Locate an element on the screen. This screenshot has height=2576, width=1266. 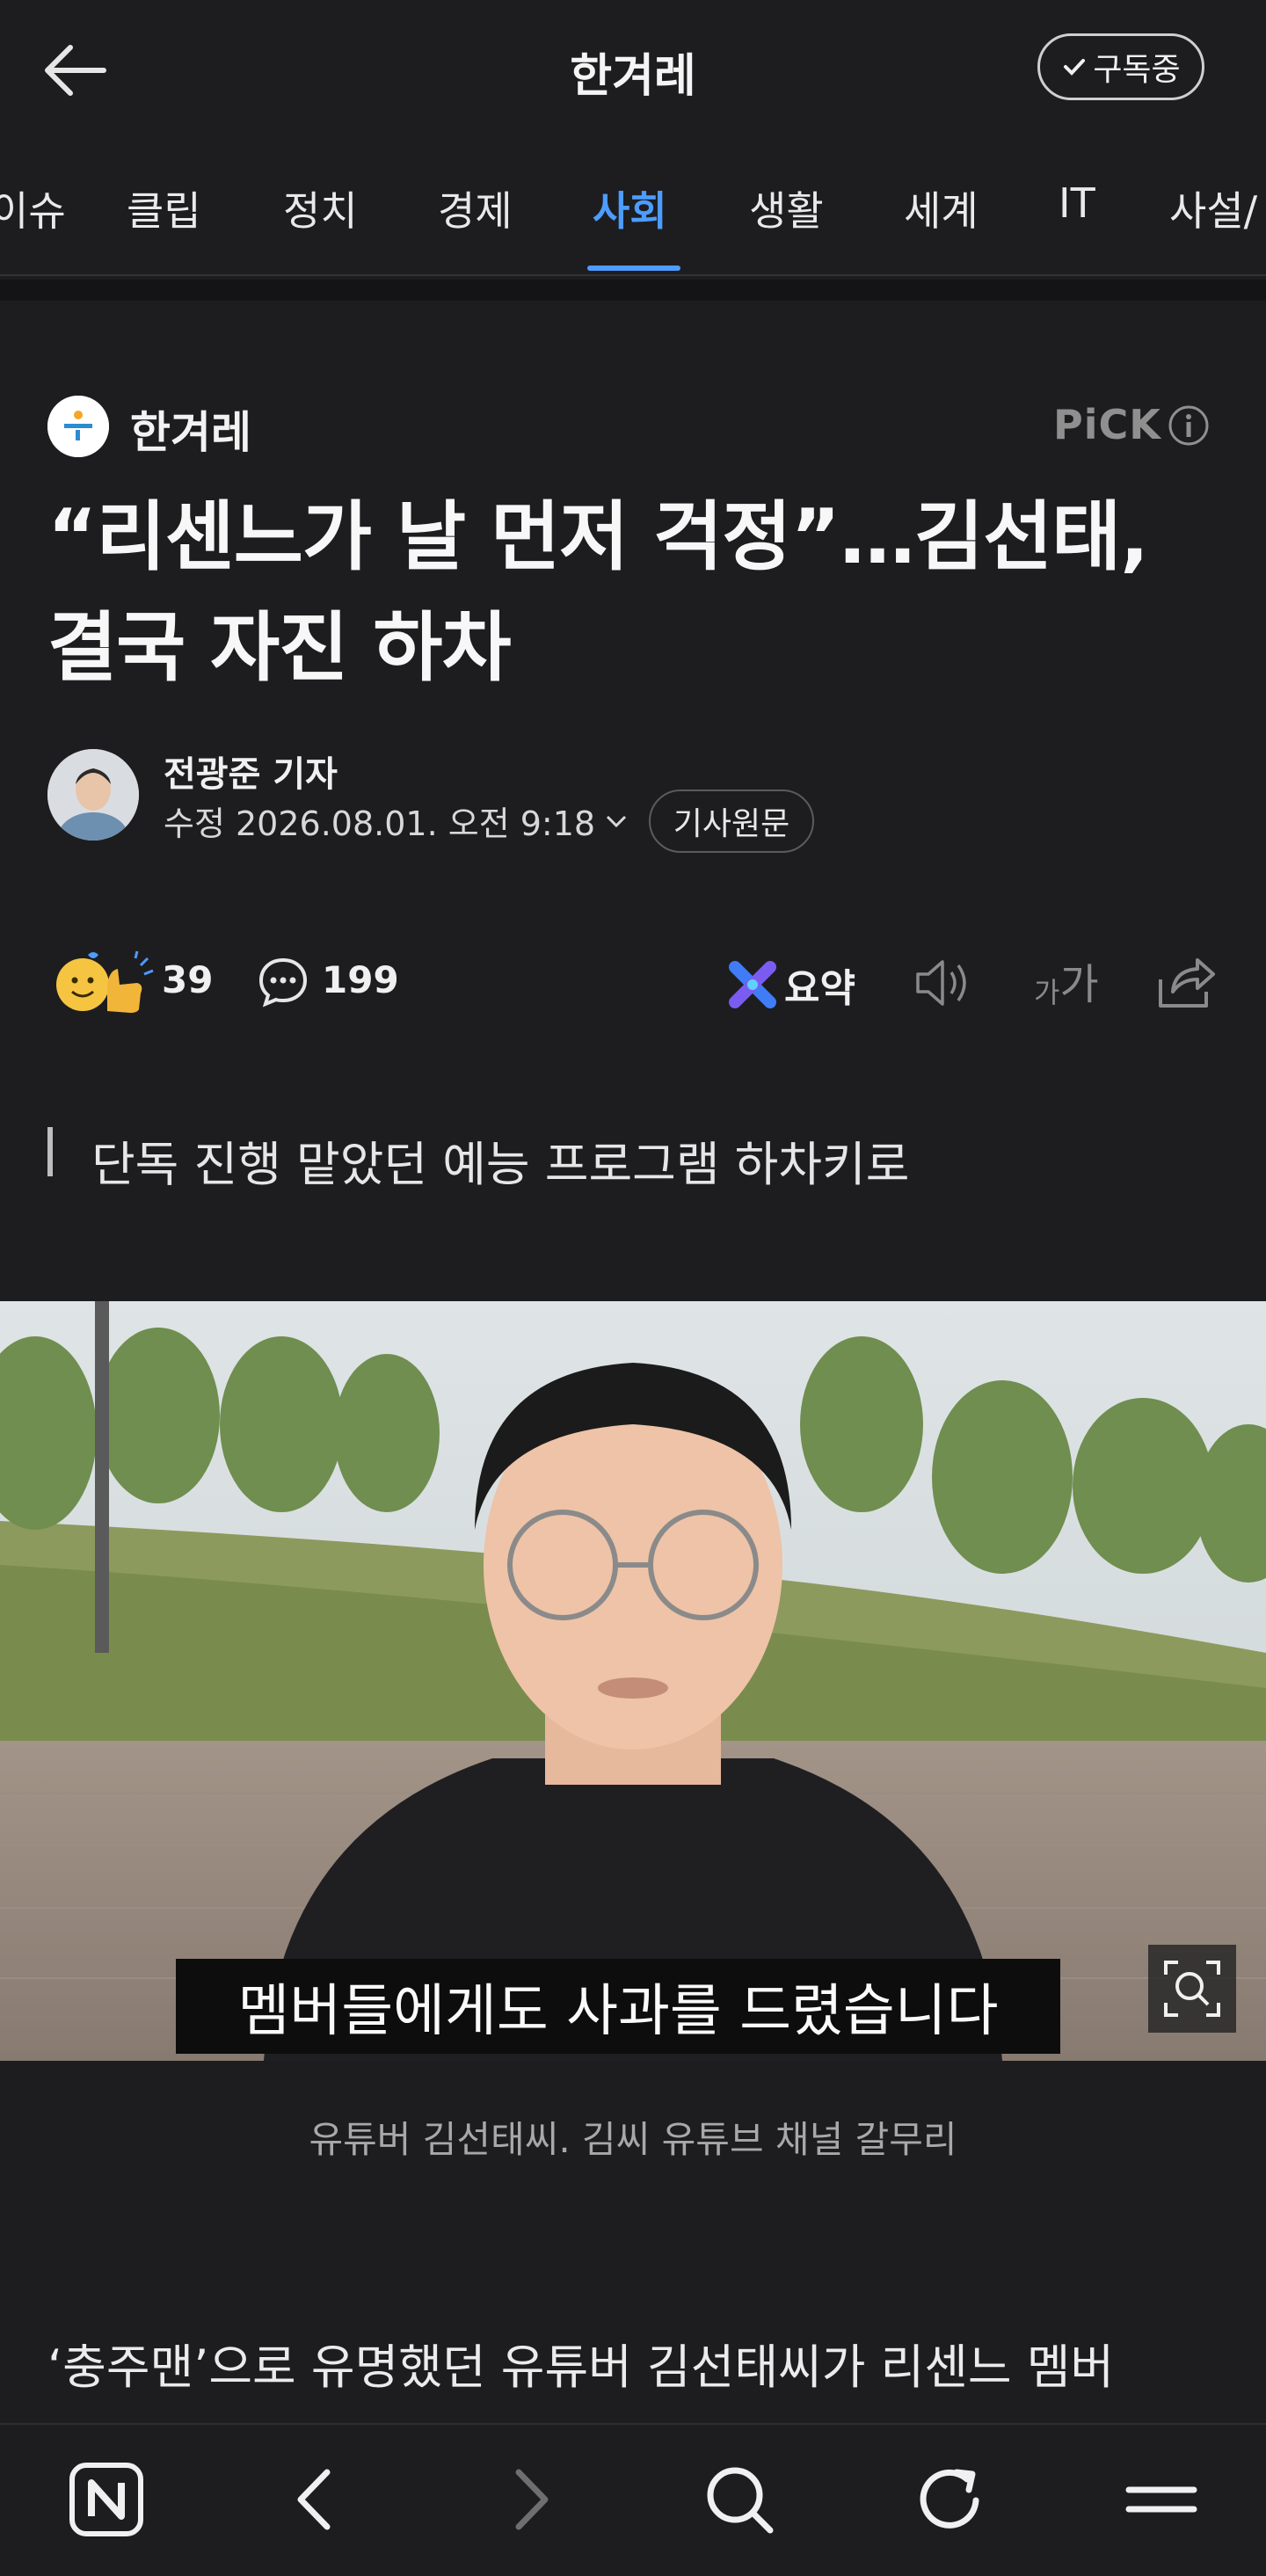
reaction-emoji-icon is located at coordinates (105, 981).